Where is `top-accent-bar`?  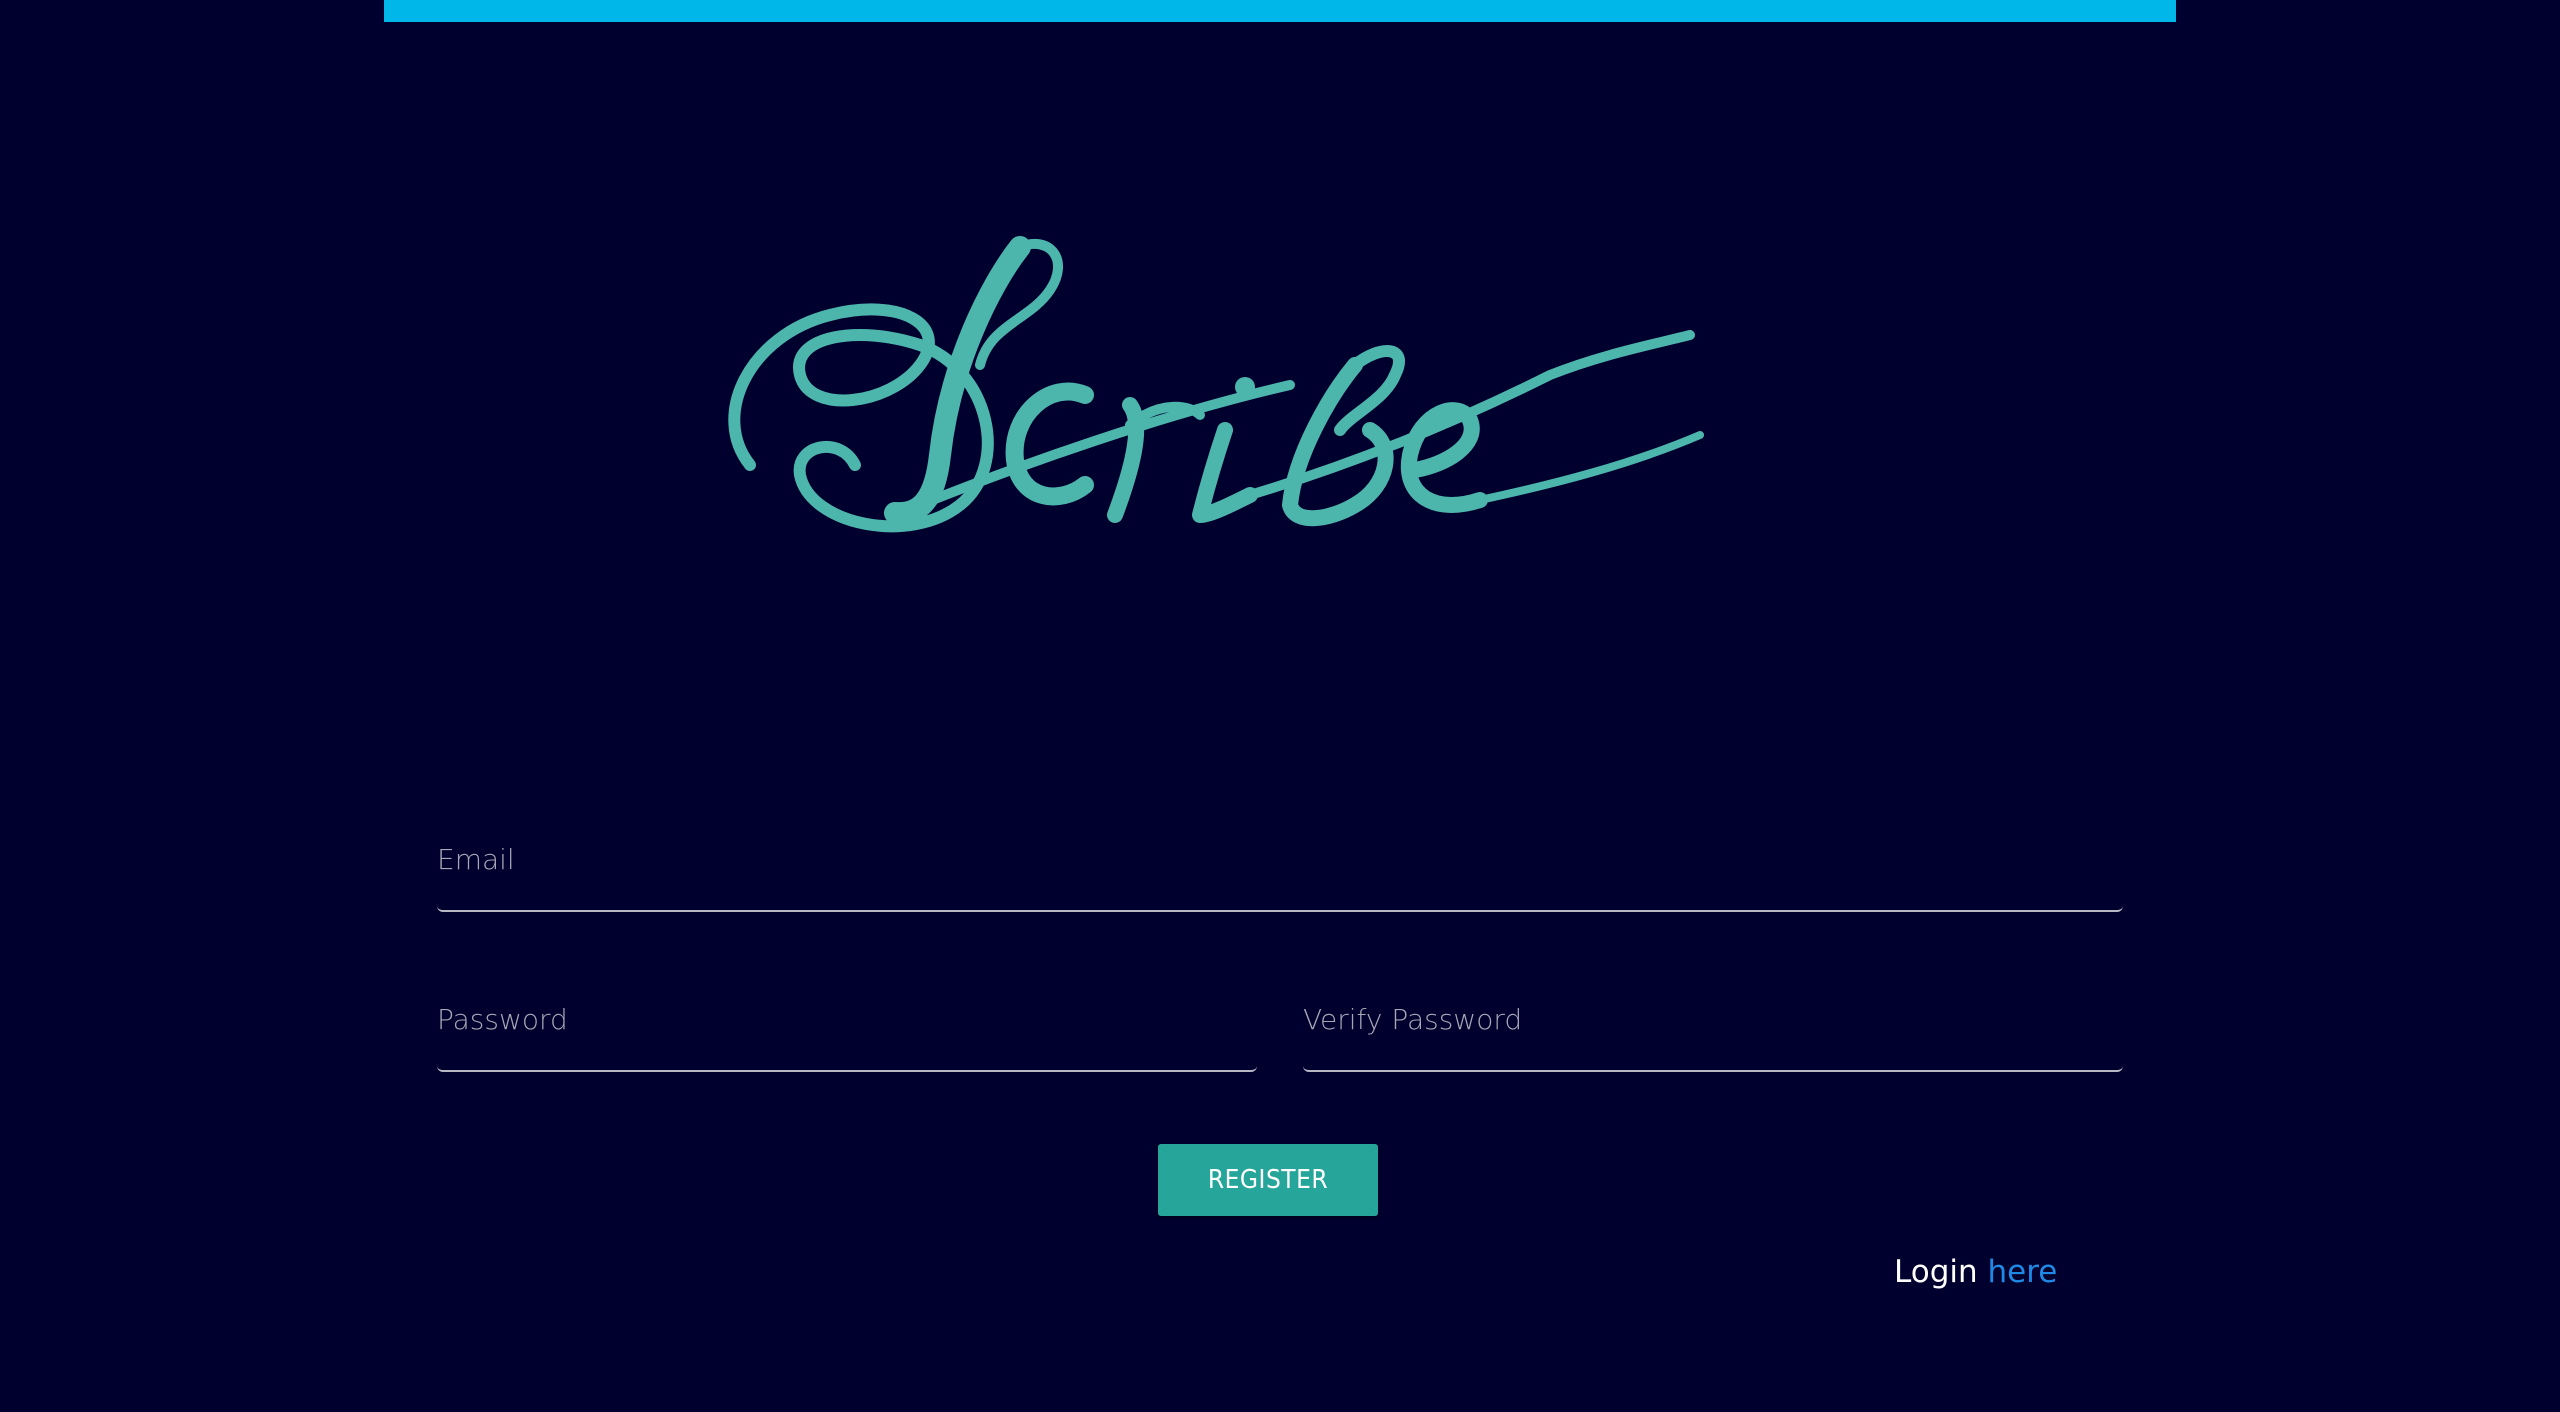
top-accent-bar is located at coordinates (1280, 11).